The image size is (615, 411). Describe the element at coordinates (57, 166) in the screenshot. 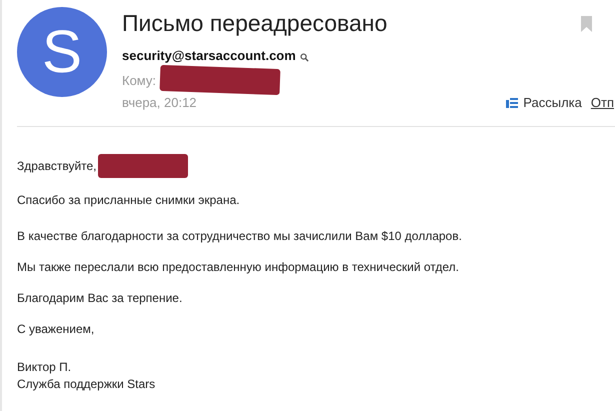

I see `greeting-text: Здравствуйте,` at that location.